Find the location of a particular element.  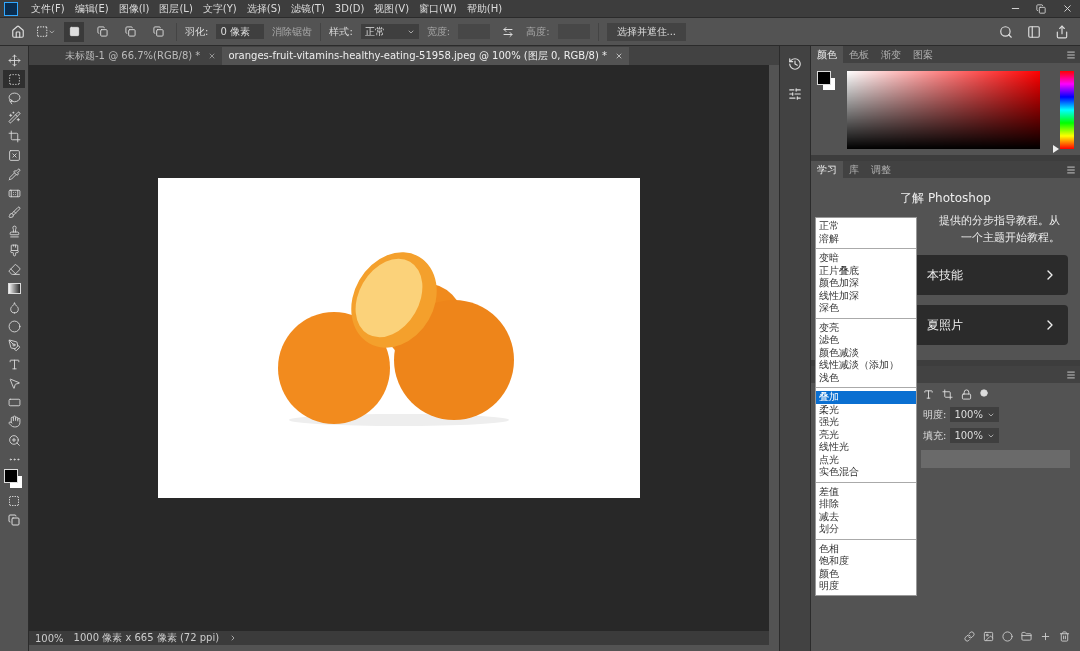

lock-icon is located at coordinates (966, 394).